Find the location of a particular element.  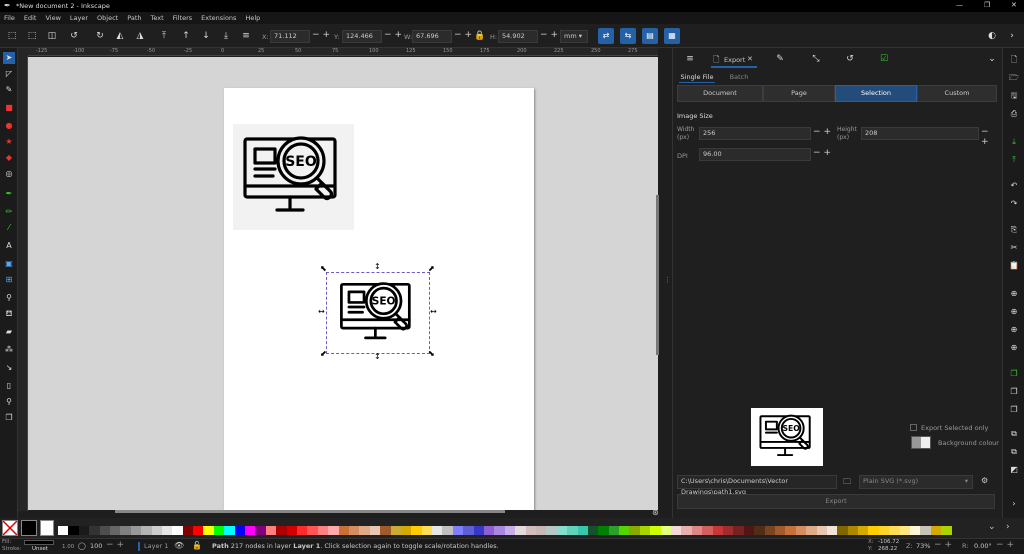

menu-file: File is located at coordinates (9, 18).